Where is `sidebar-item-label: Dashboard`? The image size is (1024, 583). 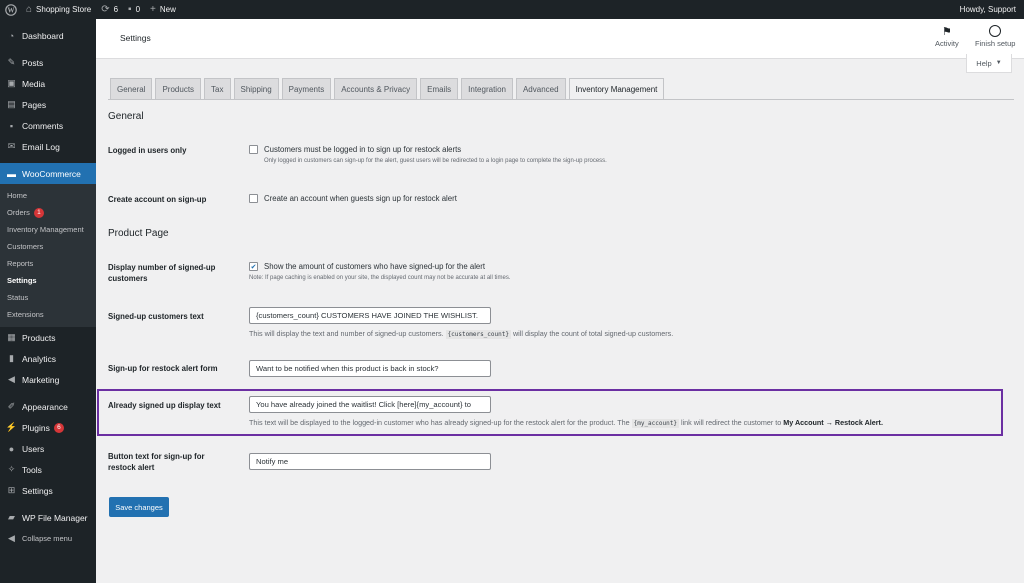 sidebar-item-label: Dashboard is located at coordinates (43, 35).